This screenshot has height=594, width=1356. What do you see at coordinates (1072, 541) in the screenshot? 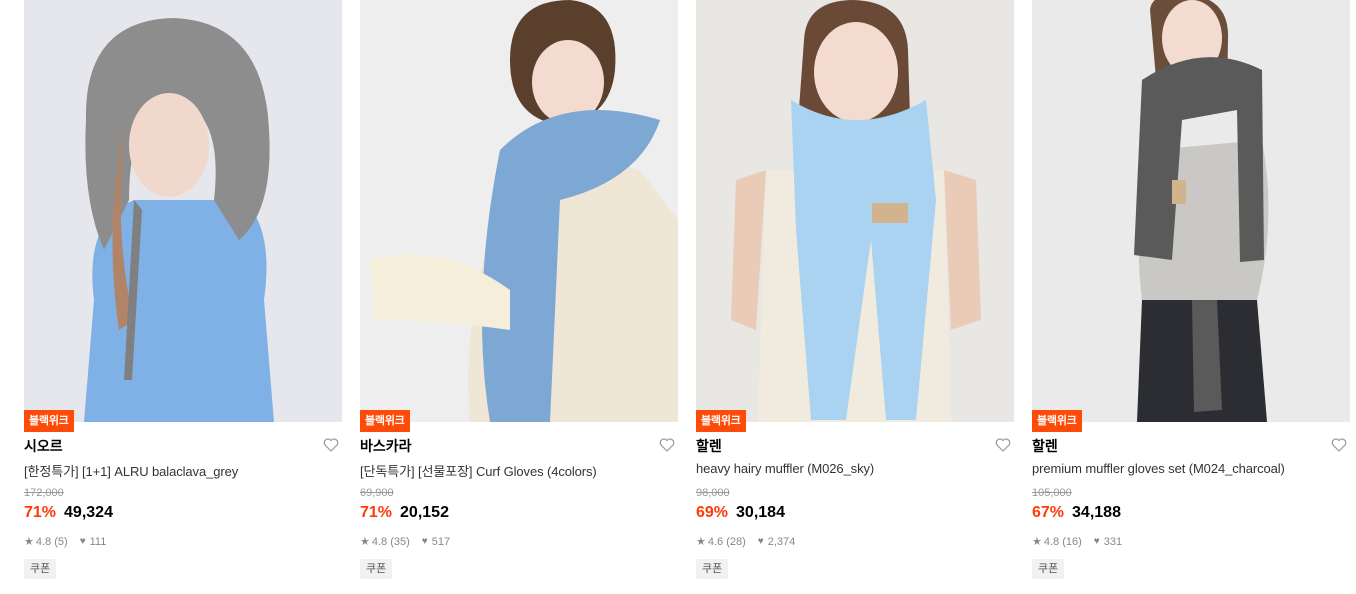
I see `review-count: (16)` at bounding box center [1072, 541].